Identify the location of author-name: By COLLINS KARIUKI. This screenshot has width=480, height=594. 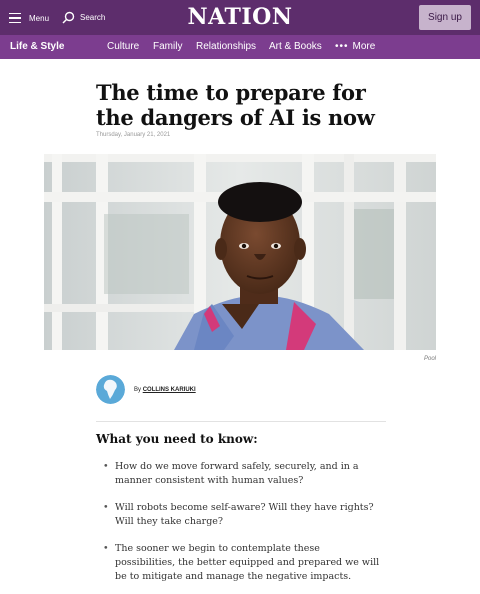
(165, 390).